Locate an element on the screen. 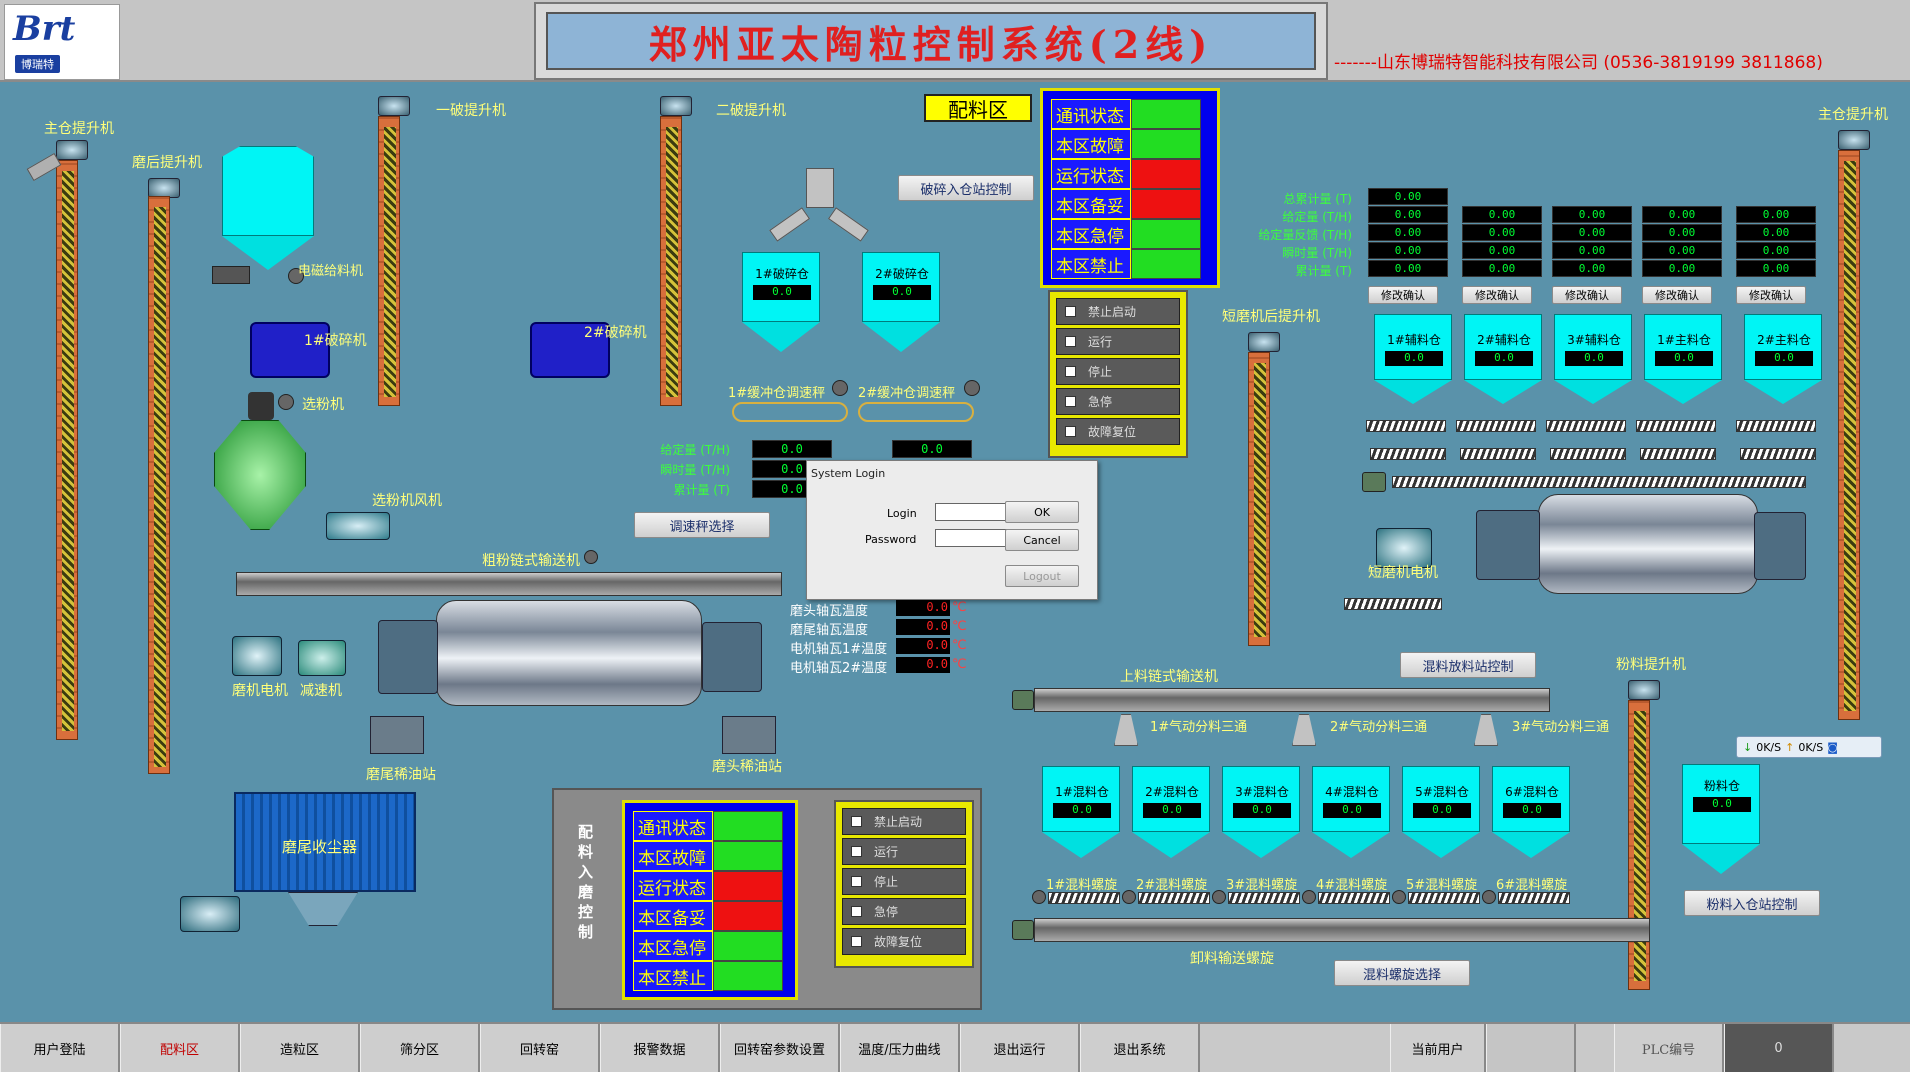 This screenshot has height=1072, width=1910. short-mill is located at coordinates (1648, 544).